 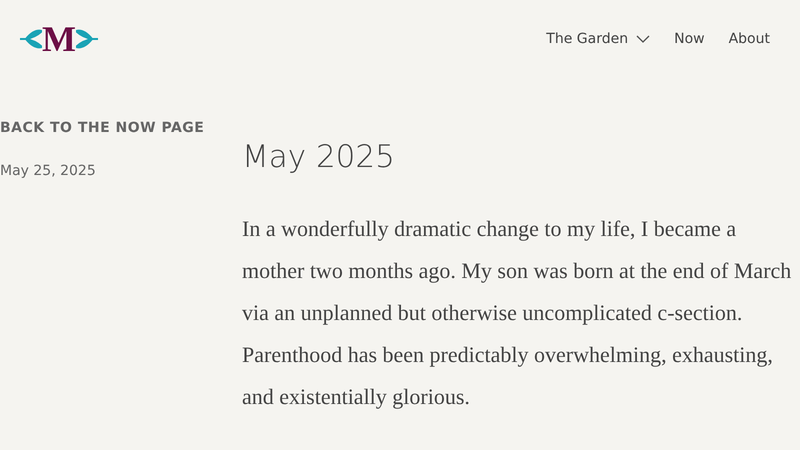 What do you see at coordinates (48, 171) in the screenshot?
I see `post-date: May 25, 2025` at bounding box center [48, 171].